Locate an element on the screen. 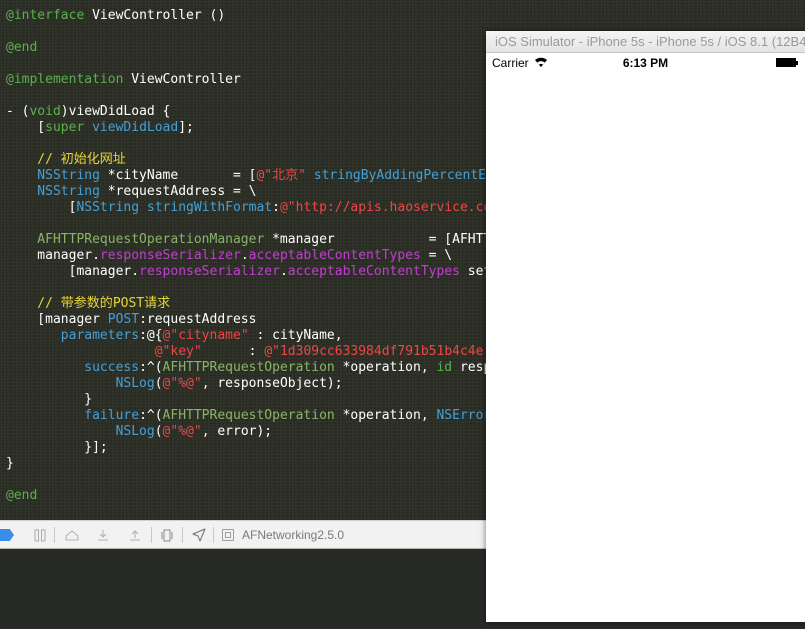 This screenshot has width=805, height=629. code-token: :requestAddress is located at coordinates (198, 319).